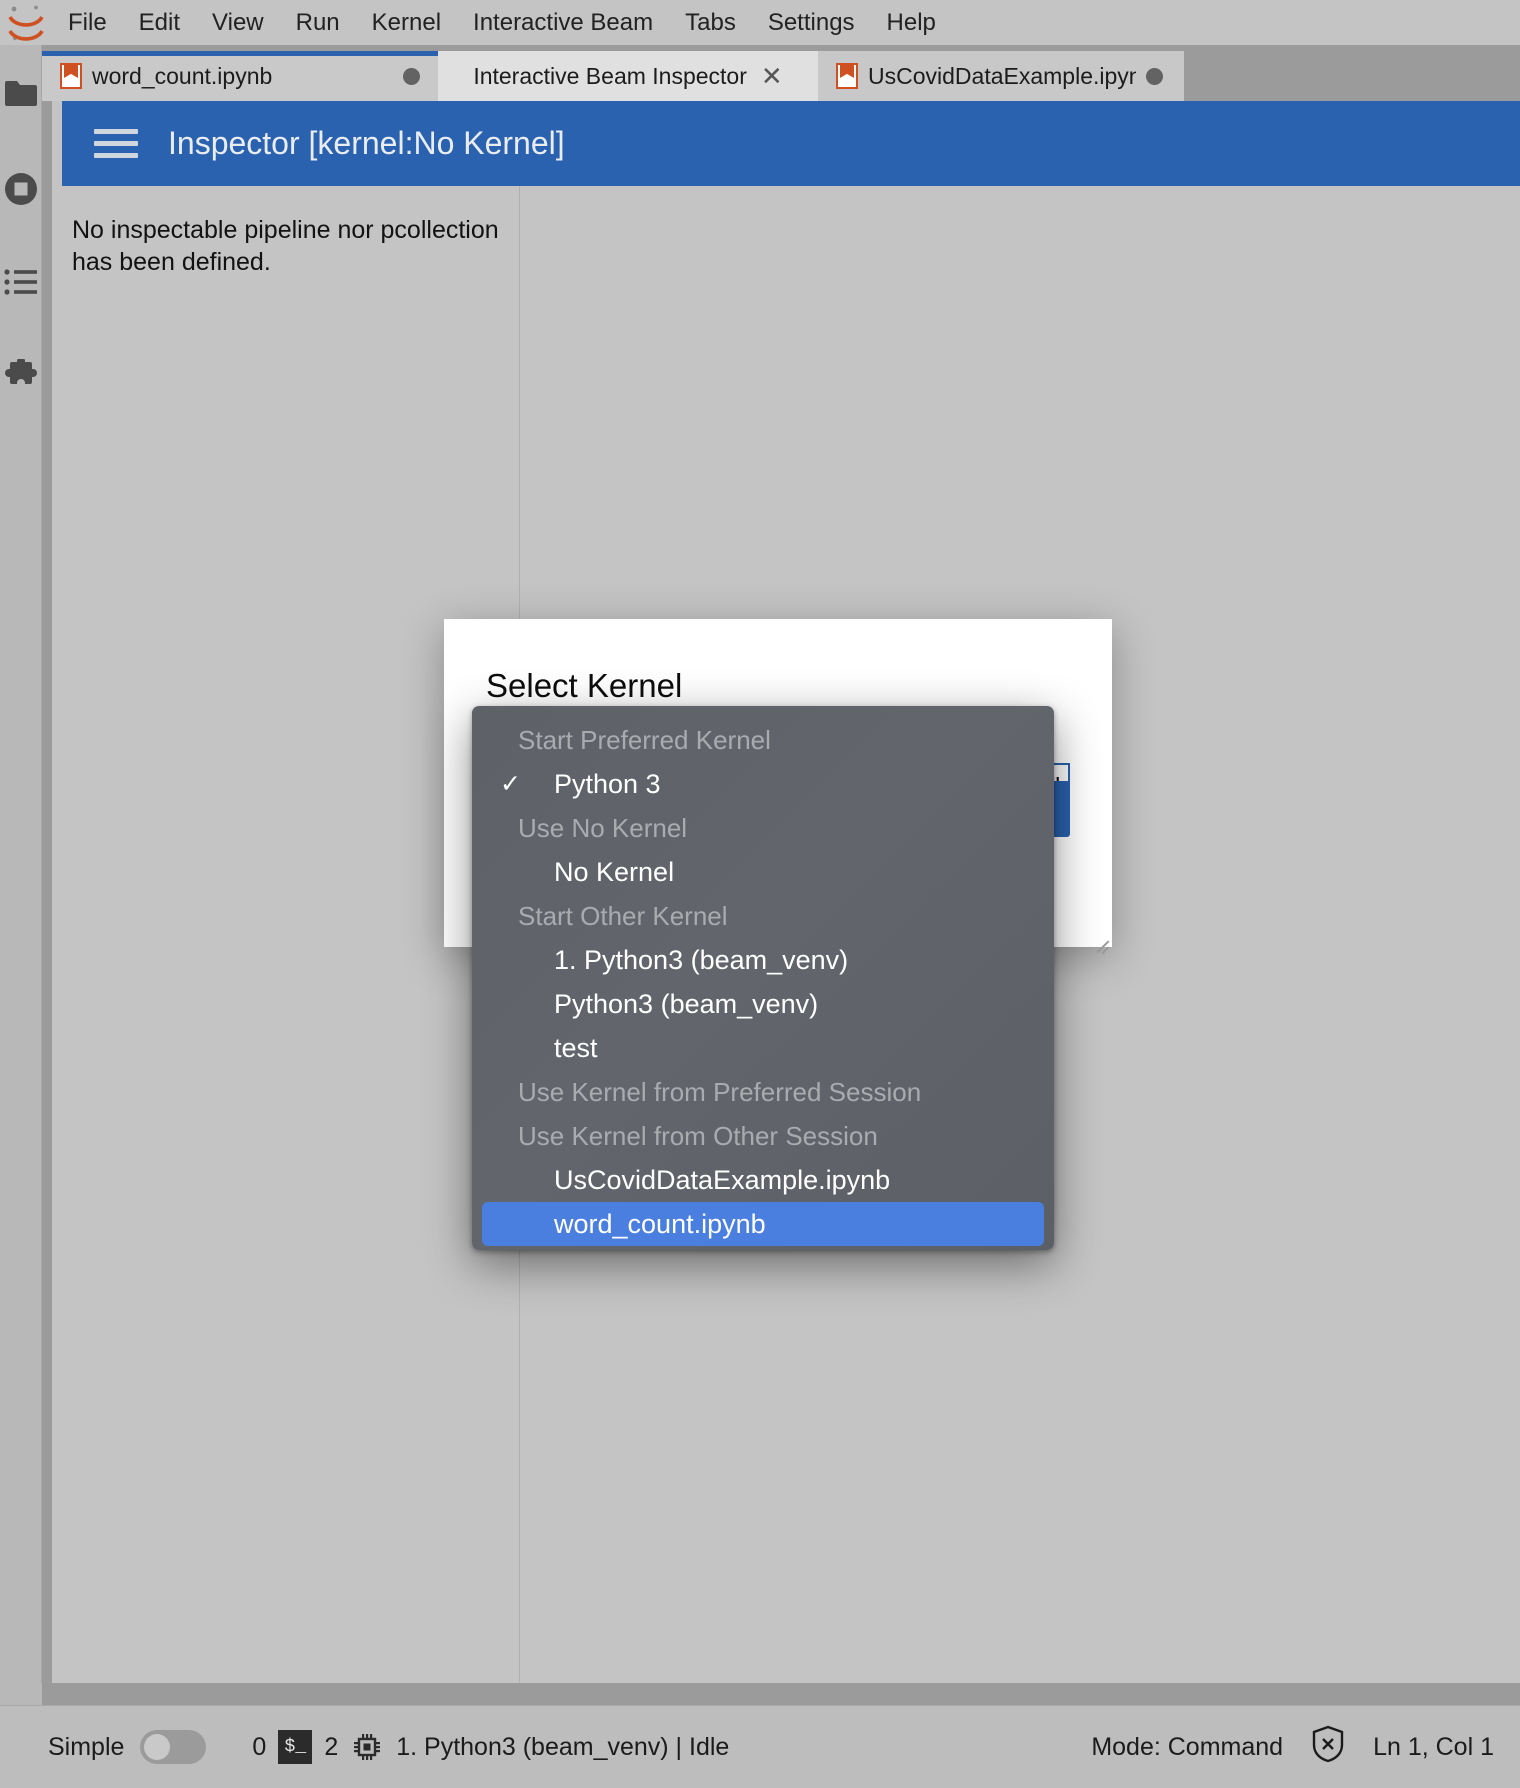 This screenshot has height=1788, width=1520. What do you see at coordinates (791, 143) in the screenshot?
I see `inspector-header: Inspector [kernel:No Kernel]` at bounding box center [791, 143].